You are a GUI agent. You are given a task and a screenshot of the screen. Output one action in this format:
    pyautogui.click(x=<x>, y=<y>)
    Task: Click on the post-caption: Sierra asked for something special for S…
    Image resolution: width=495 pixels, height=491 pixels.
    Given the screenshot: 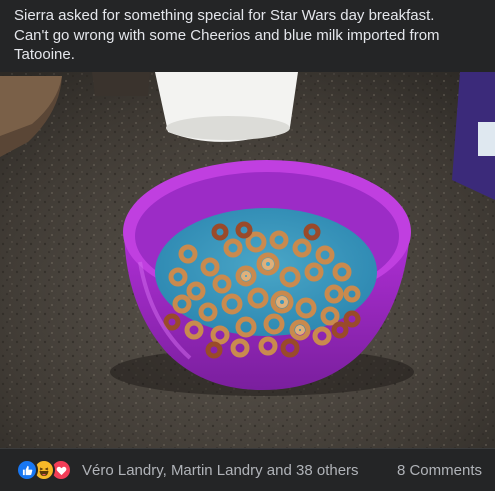 What is the action you would take?
    pyautogui.click(x=227, y=35)
    